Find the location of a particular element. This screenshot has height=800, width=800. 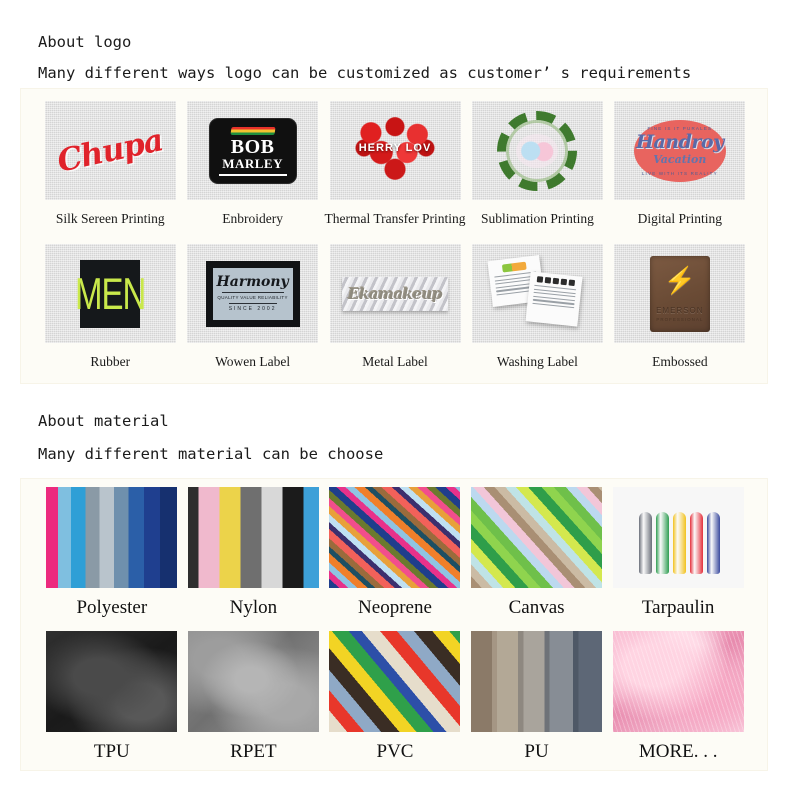

tarpaulin-rolls-art is located at coordinates (678, 537).